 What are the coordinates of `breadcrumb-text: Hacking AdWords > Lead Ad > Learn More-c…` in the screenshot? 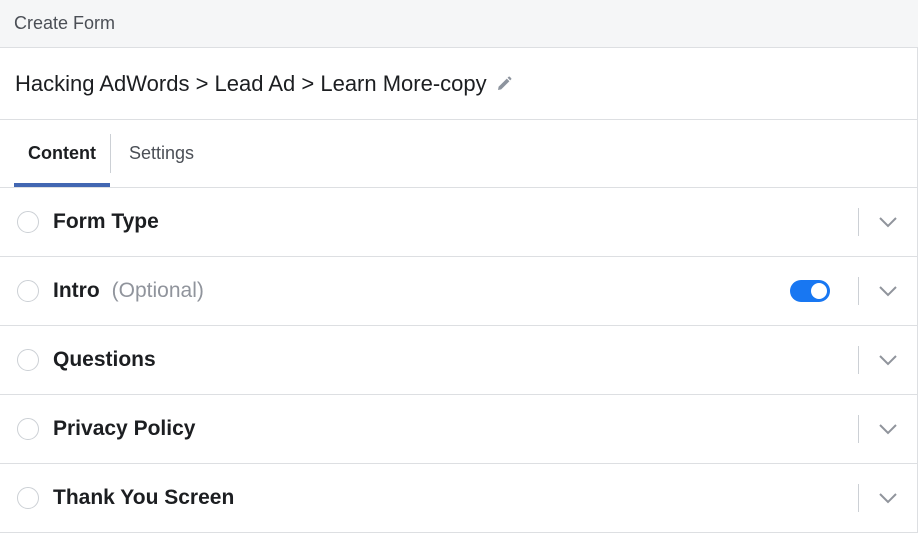 It's located at (251, 83).